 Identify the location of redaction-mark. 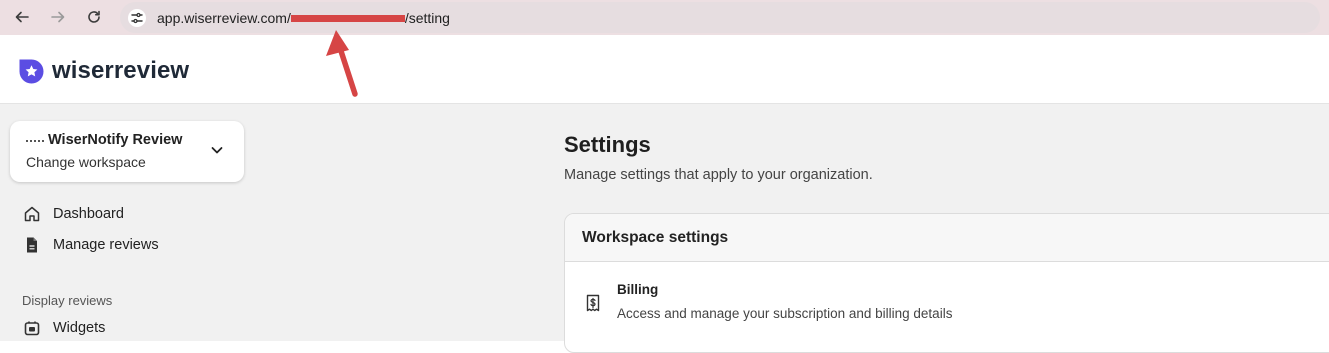
(347, 18).